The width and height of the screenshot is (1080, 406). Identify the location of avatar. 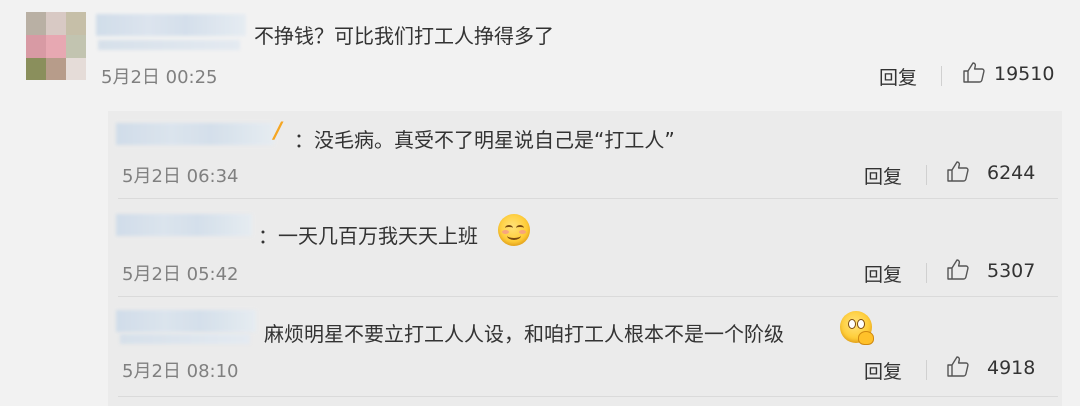
(56, 46).